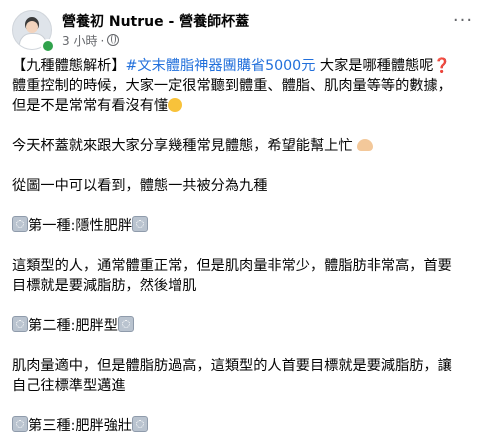 This screenshot has height=445, width=489. Describe the element at coordinates (463, 23) in the screenshot. I see `more-options-button: ···` at that location.